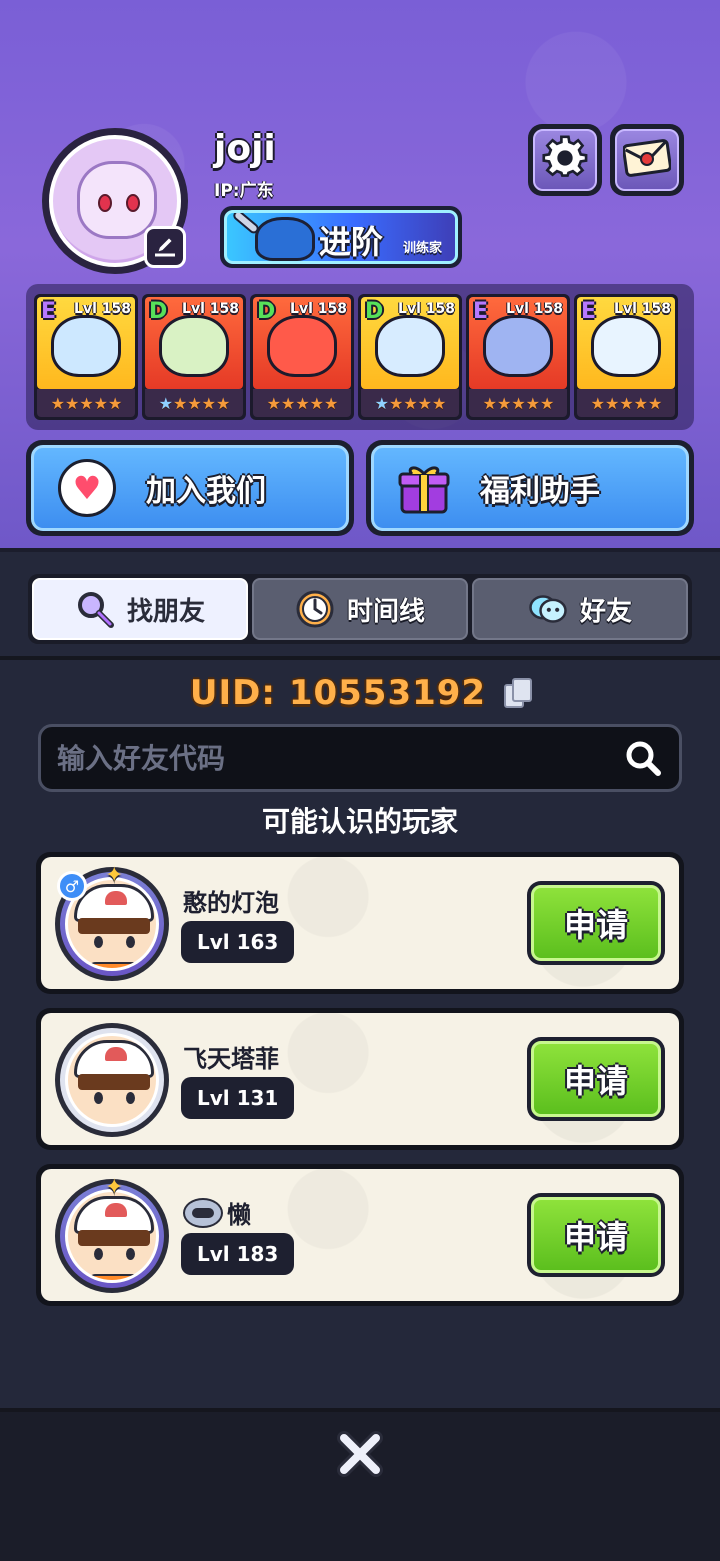 The width and height of the screenshot is (720, 1561). I want to click on tab-friends: 好友, so click(580, 609).